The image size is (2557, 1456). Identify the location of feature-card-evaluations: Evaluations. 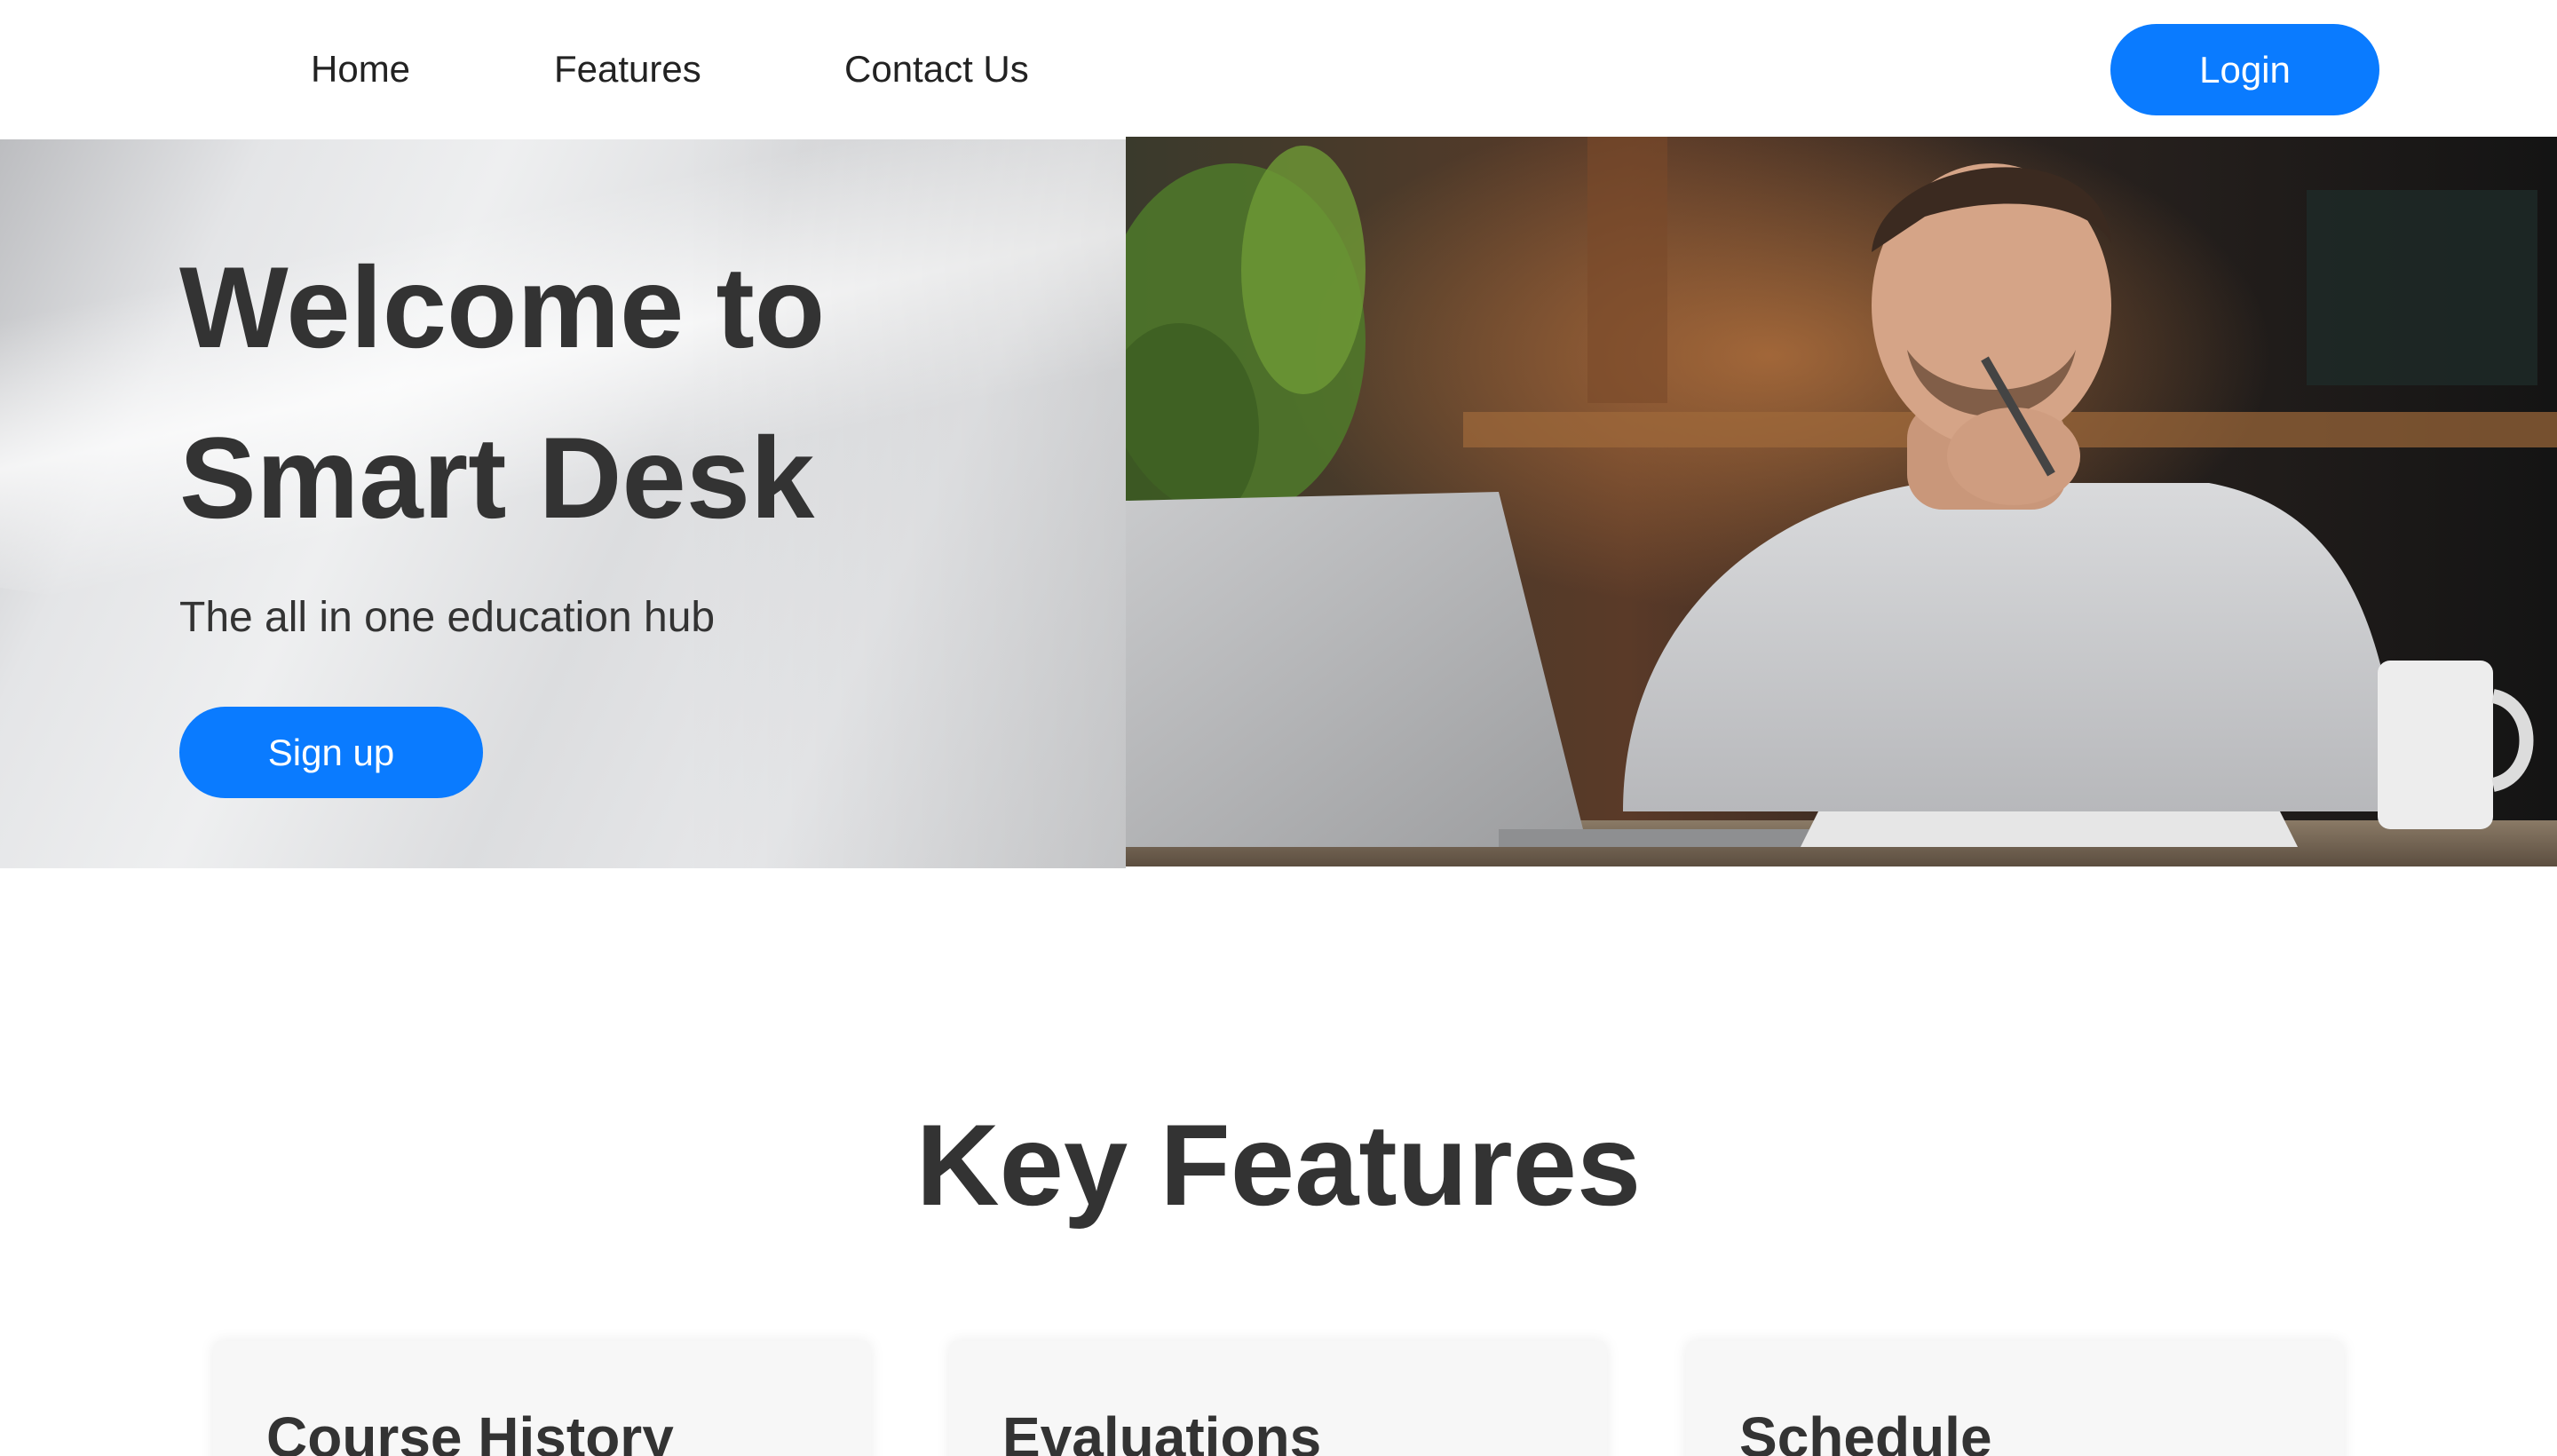
(1278, 1398).